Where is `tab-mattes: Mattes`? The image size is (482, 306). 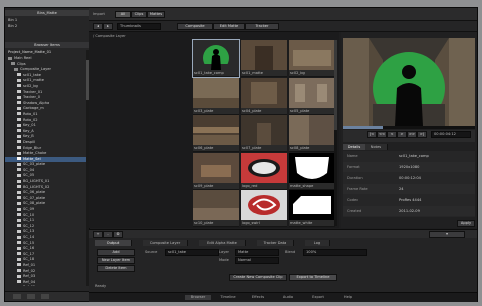 tab-mattes: Mattes is located at coordinates (156, 14).